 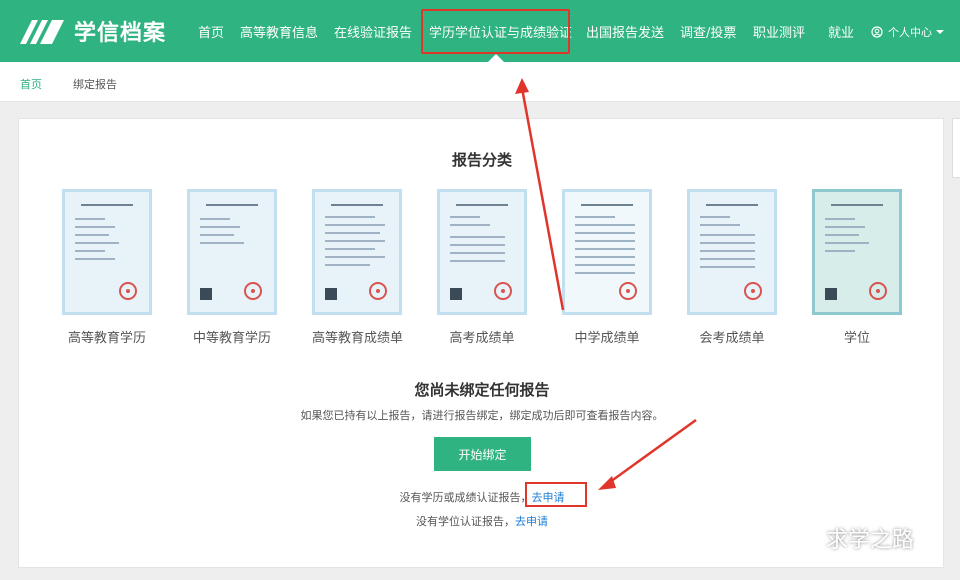 What do you see at coordinates (482, 415) in the screenshot?
I see `empty-state-description: 如果您已持有以上报告，请进行报告绑定，绑定成功后即可查看报告内容。` at bounding box center [482, 415].